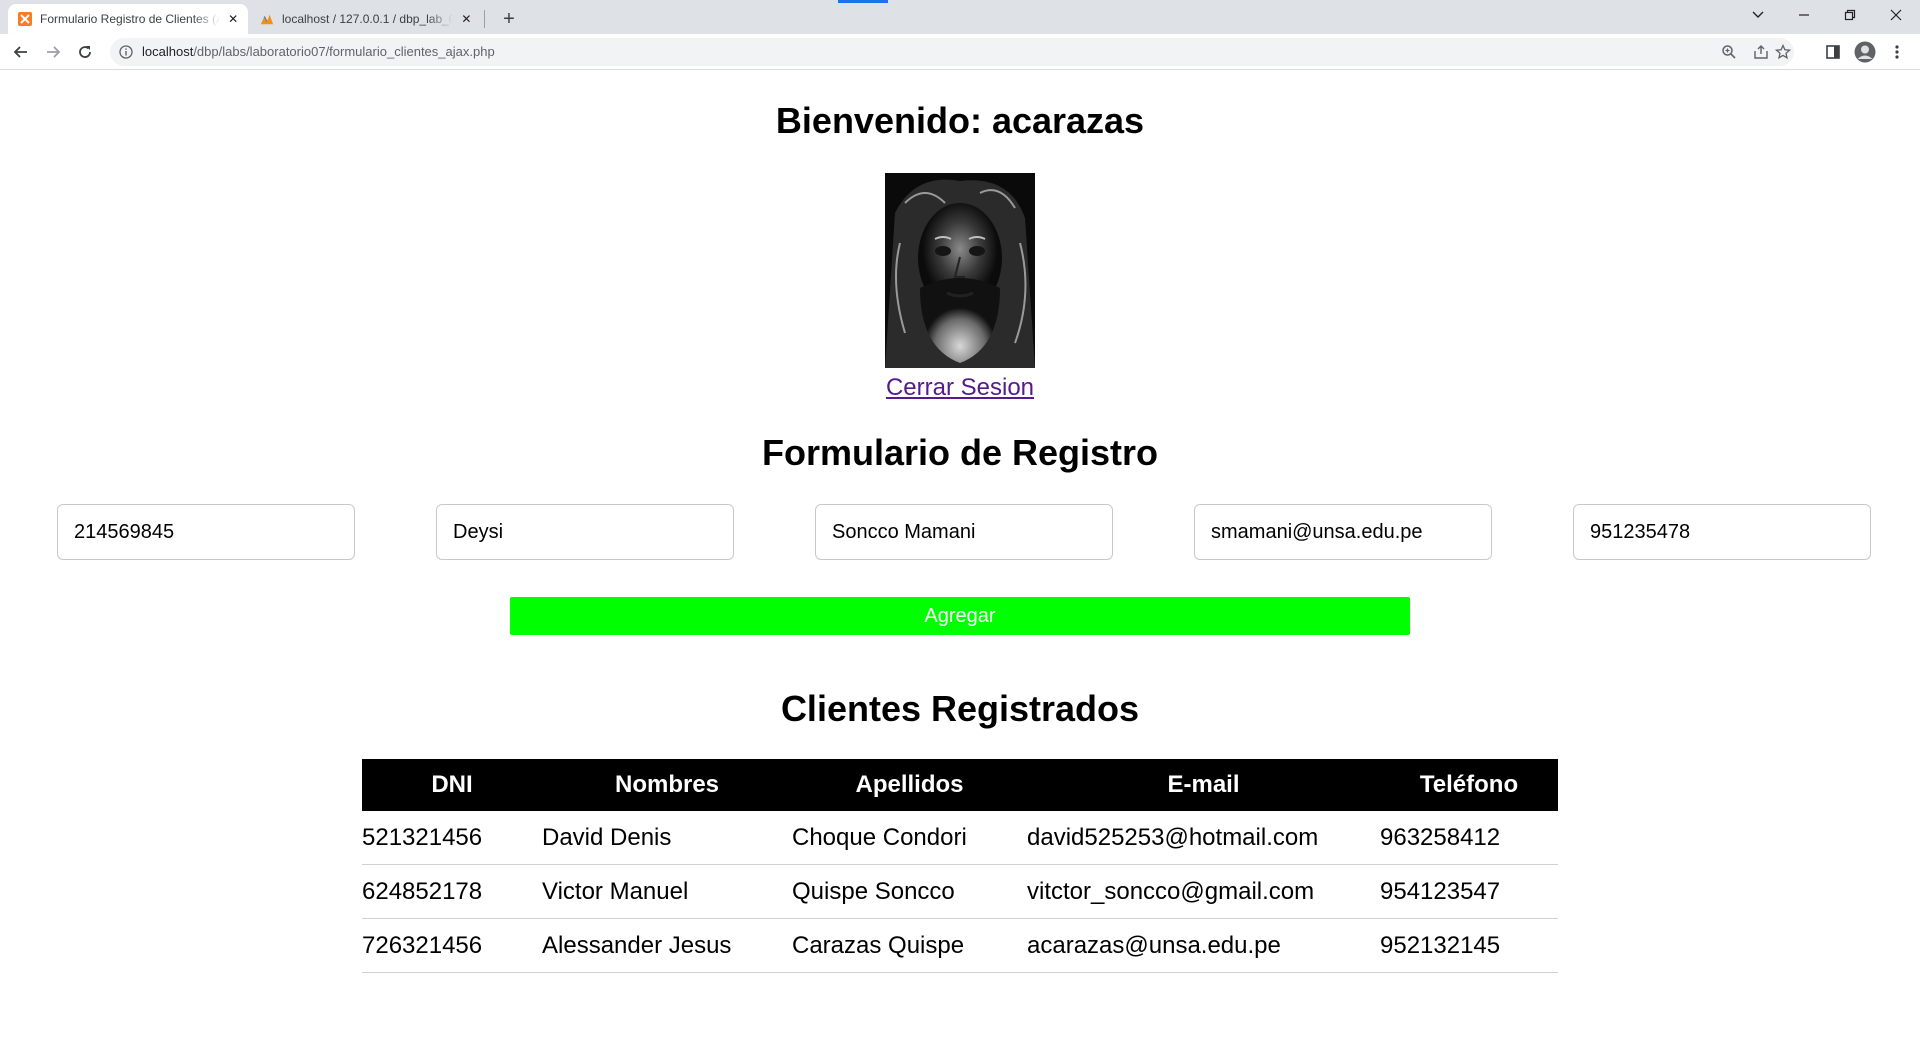  I want to click on table-cell: 963258412, so click(1469, 838).